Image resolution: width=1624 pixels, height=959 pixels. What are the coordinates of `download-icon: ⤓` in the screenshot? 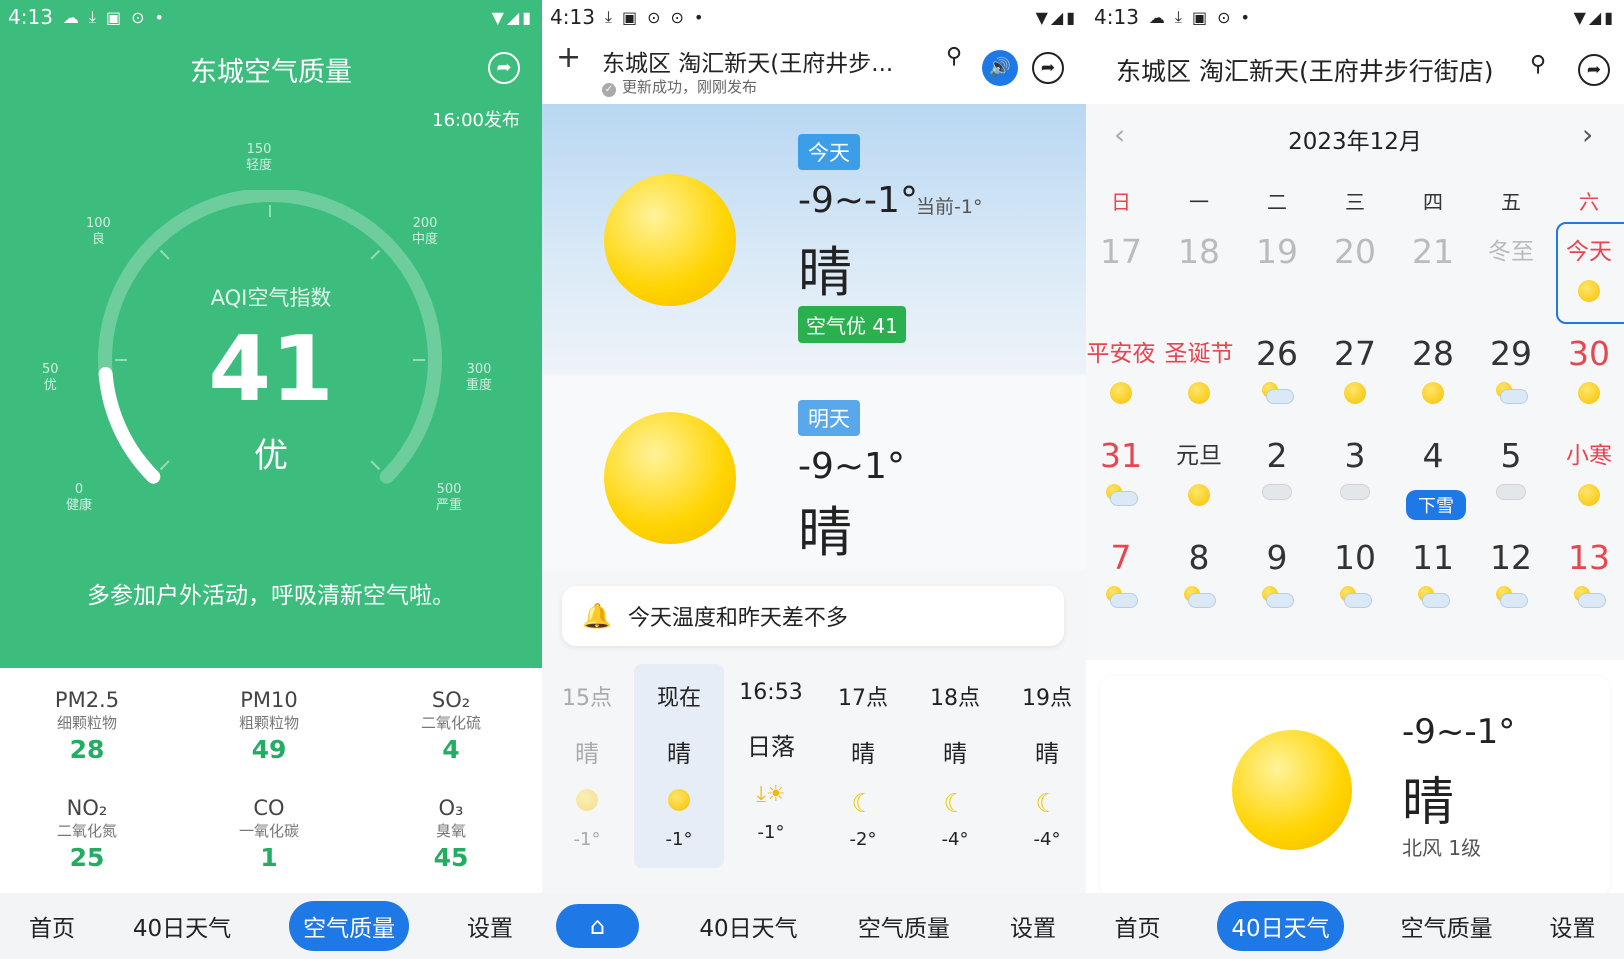 It's located at (608, 16).